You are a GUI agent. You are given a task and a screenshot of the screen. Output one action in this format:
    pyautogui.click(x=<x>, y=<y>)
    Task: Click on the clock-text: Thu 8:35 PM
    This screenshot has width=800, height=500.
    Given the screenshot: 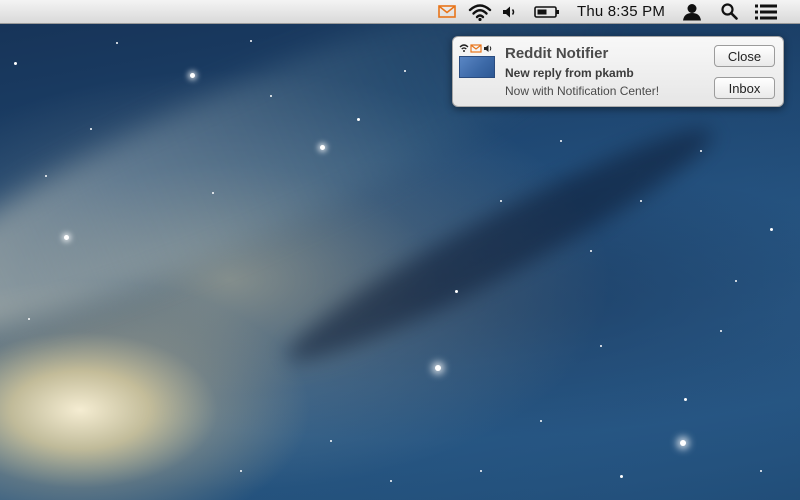 What is the action you would take?
    pyautogui.click(x=621, y=11)
    